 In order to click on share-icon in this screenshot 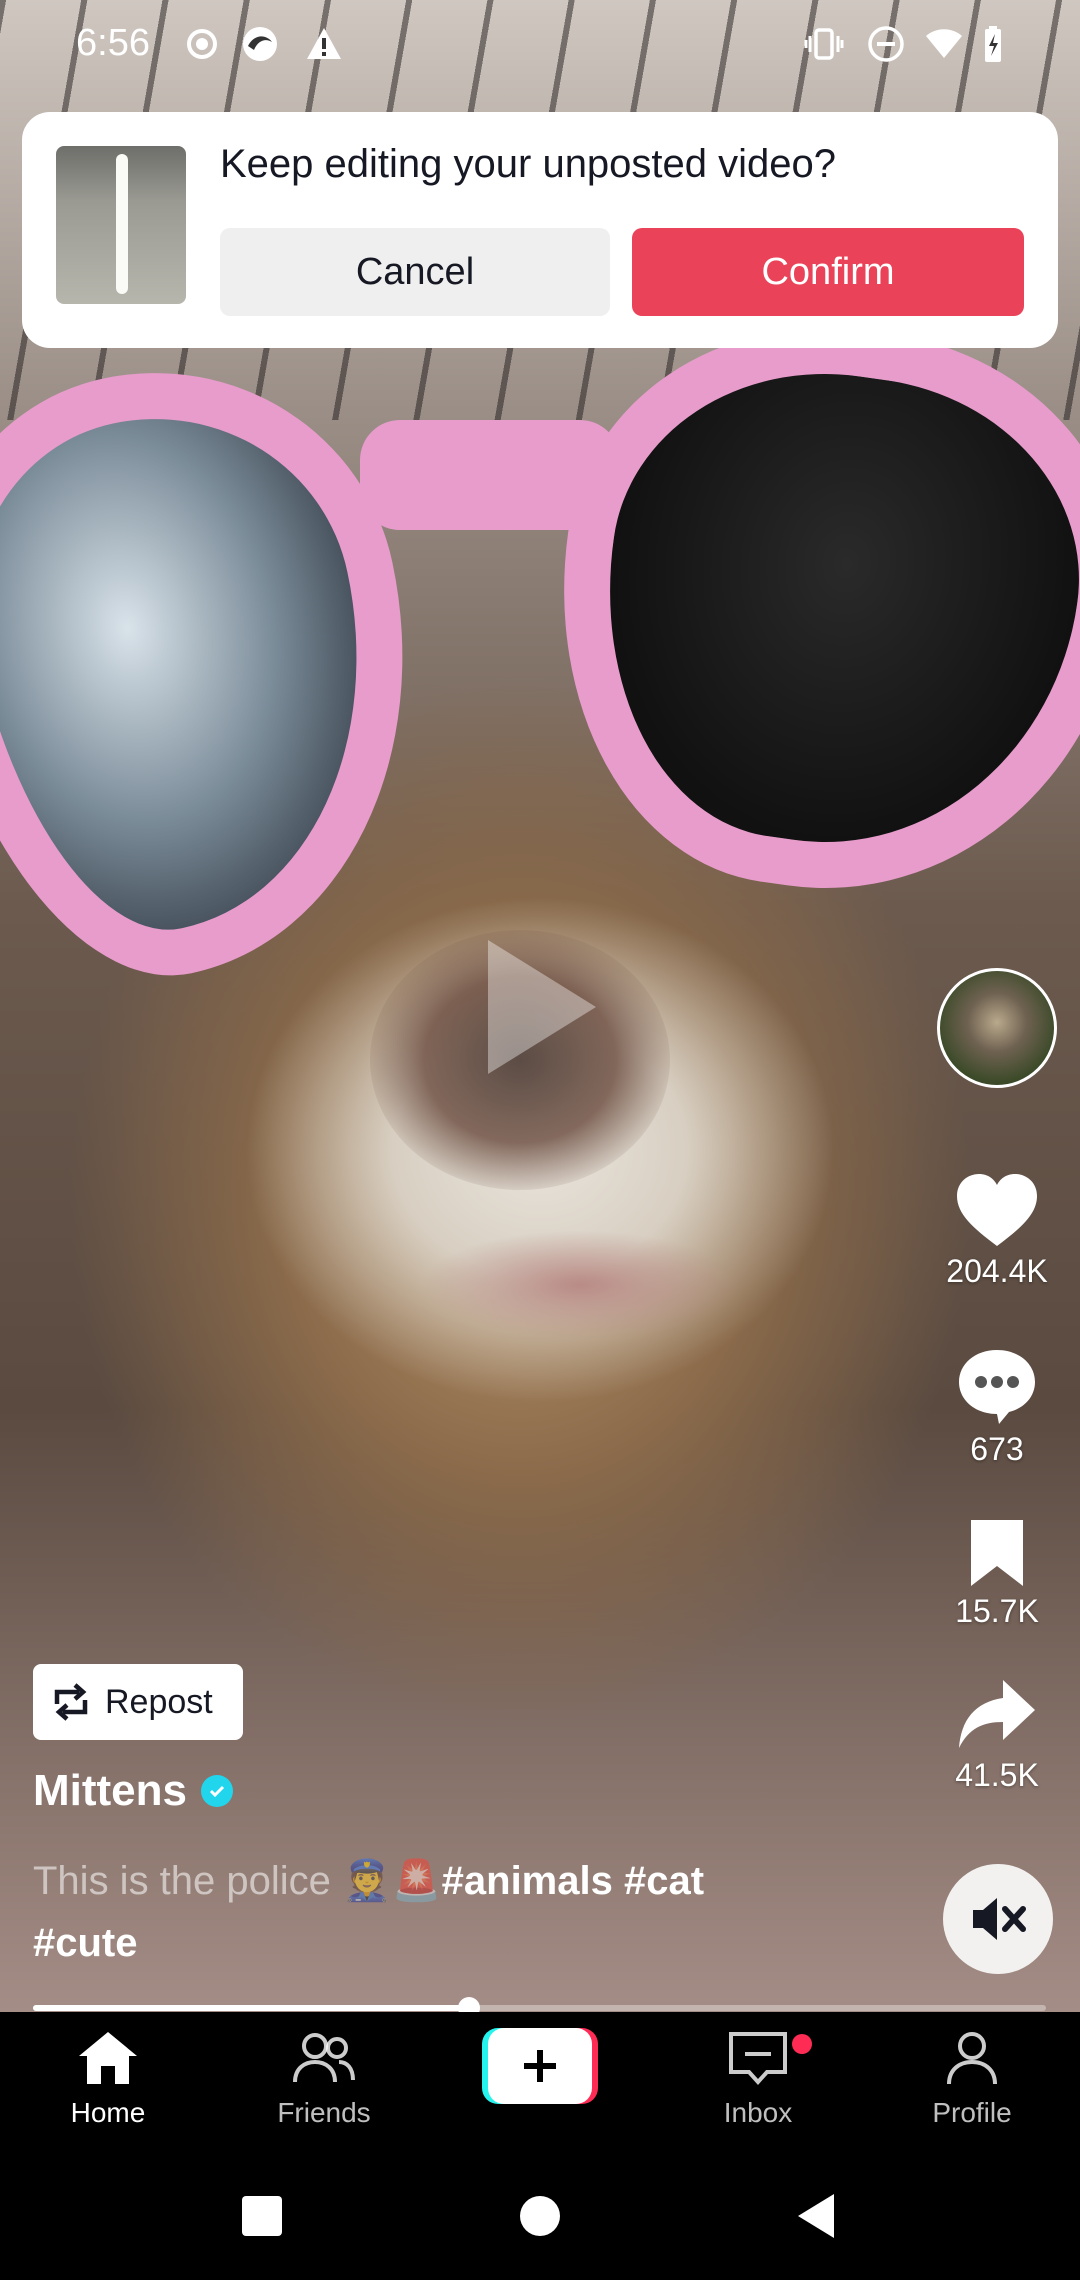, I will do `click(997, 1714)`.